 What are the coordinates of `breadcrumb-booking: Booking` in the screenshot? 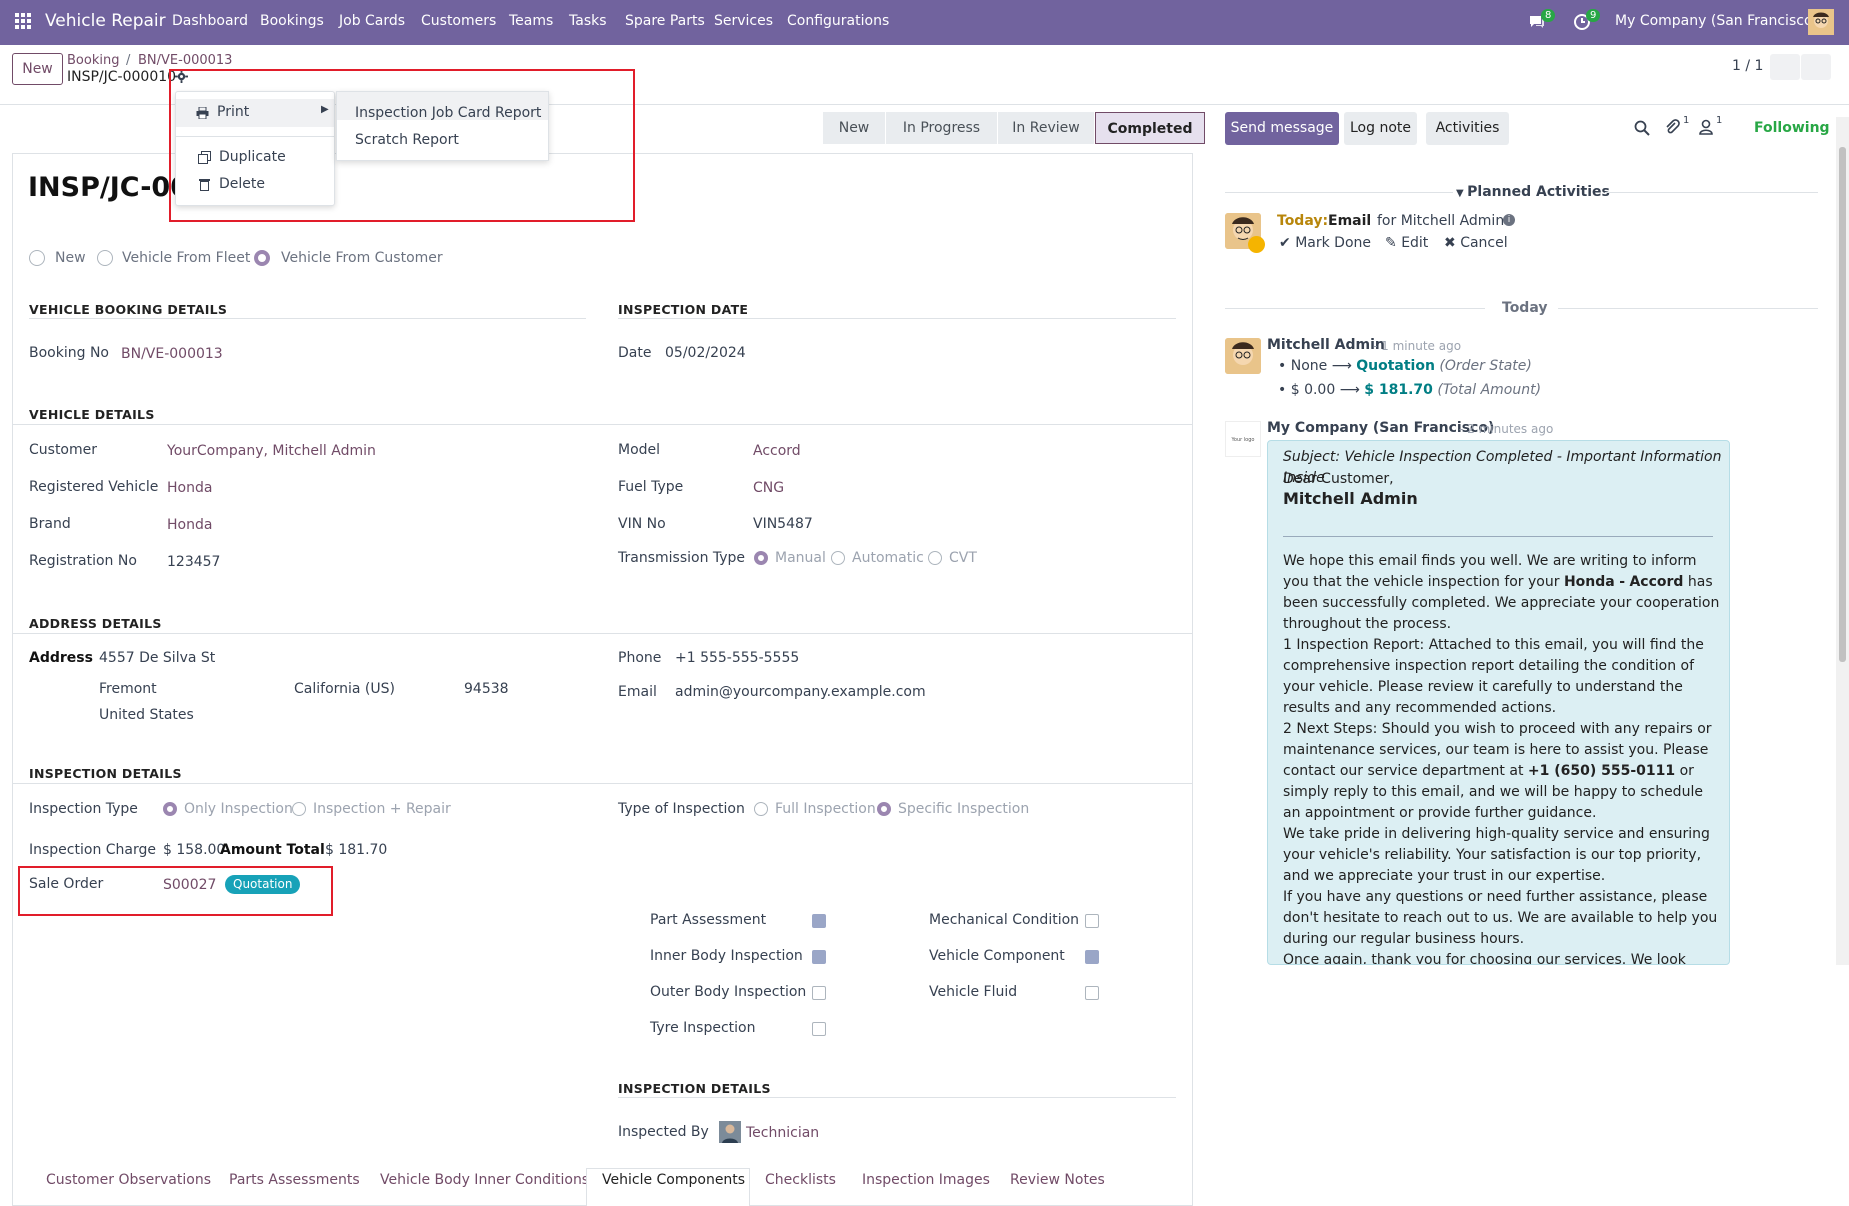 It's located at (93, 60).